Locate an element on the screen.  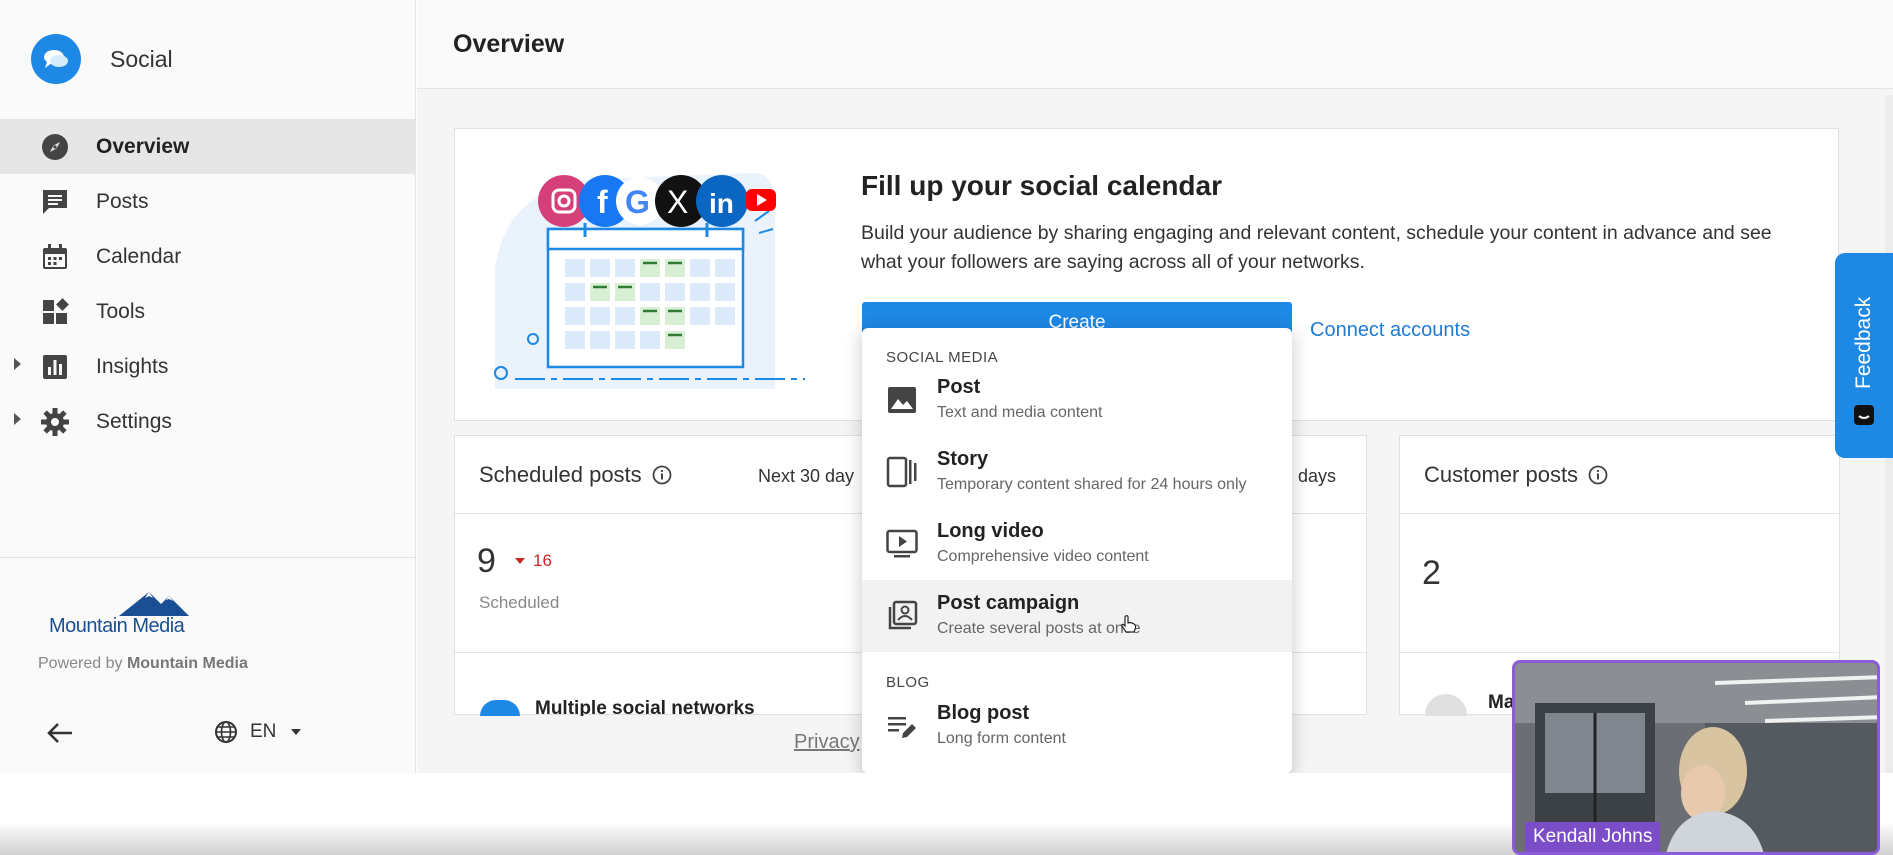
date-range-selector: Next 30 day is located at coordinates (806, 476).